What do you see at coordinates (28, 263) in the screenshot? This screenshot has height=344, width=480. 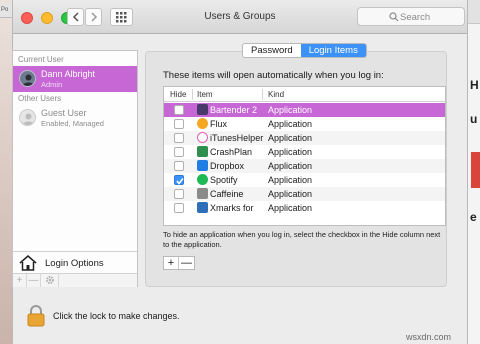 I see `house-icon` at bounding box center [28, 263].